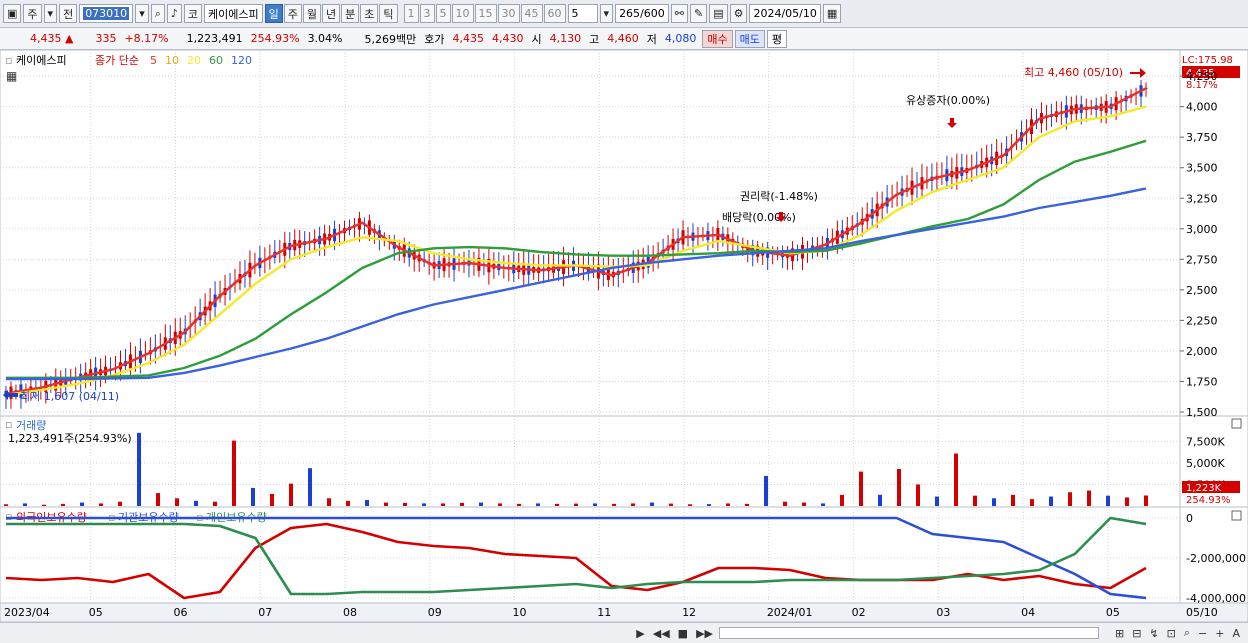 The height and width of the screenshot is (643, 1248). I want to click on price-panel-title: 케이에스피, so click(41, 60).